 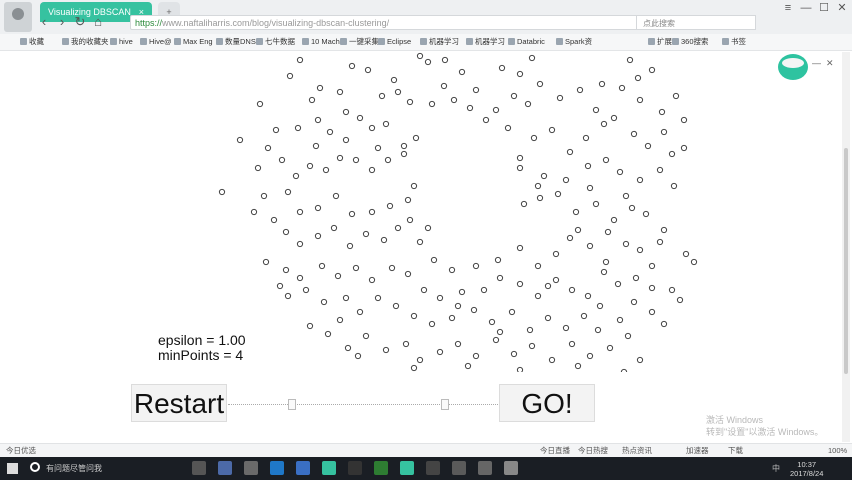 I want to click on scrollbar-thumb, so click(x=846, y=261).